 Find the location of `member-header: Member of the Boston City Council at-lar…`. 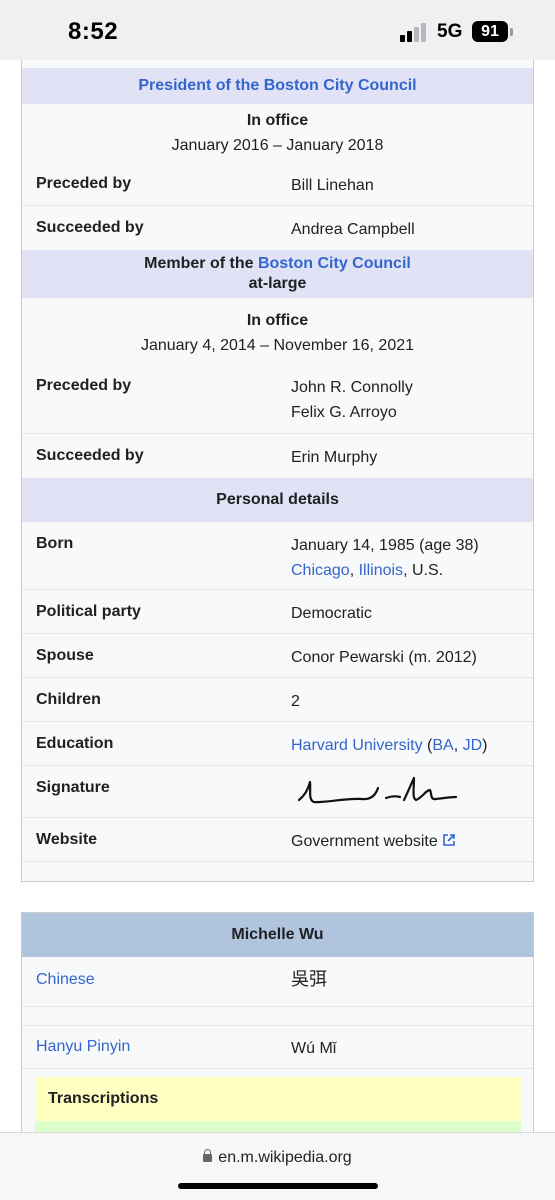

member-header: Member of the Boston City Council at-lar… is located at coordinates (277, 274).